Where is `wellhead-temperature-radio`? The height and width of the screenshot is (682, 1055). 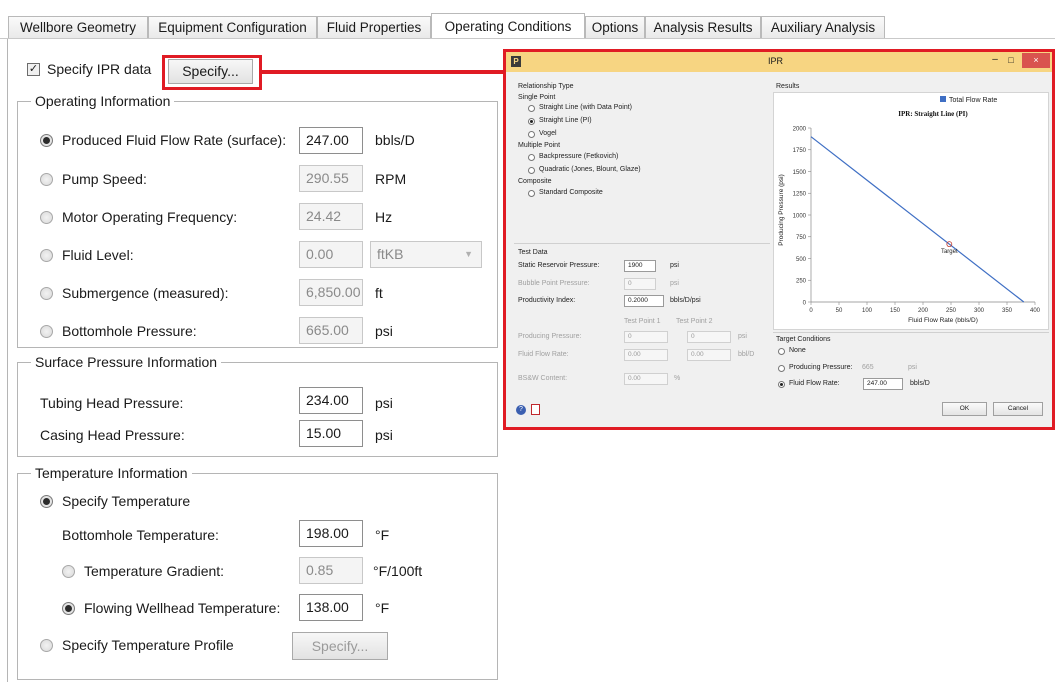
wellhead-temperature-radio is located at coordinates (68, 608).